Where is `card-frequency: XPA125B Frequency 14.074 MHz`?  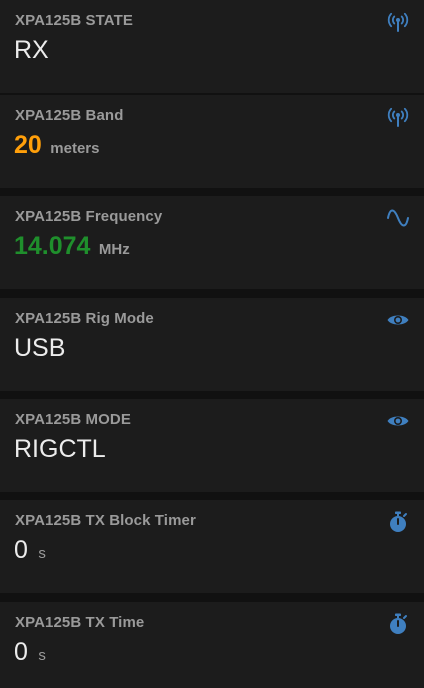 card-frequency: XPA125B Frequency 14.074 MHz is located at coordinates (212, 242).